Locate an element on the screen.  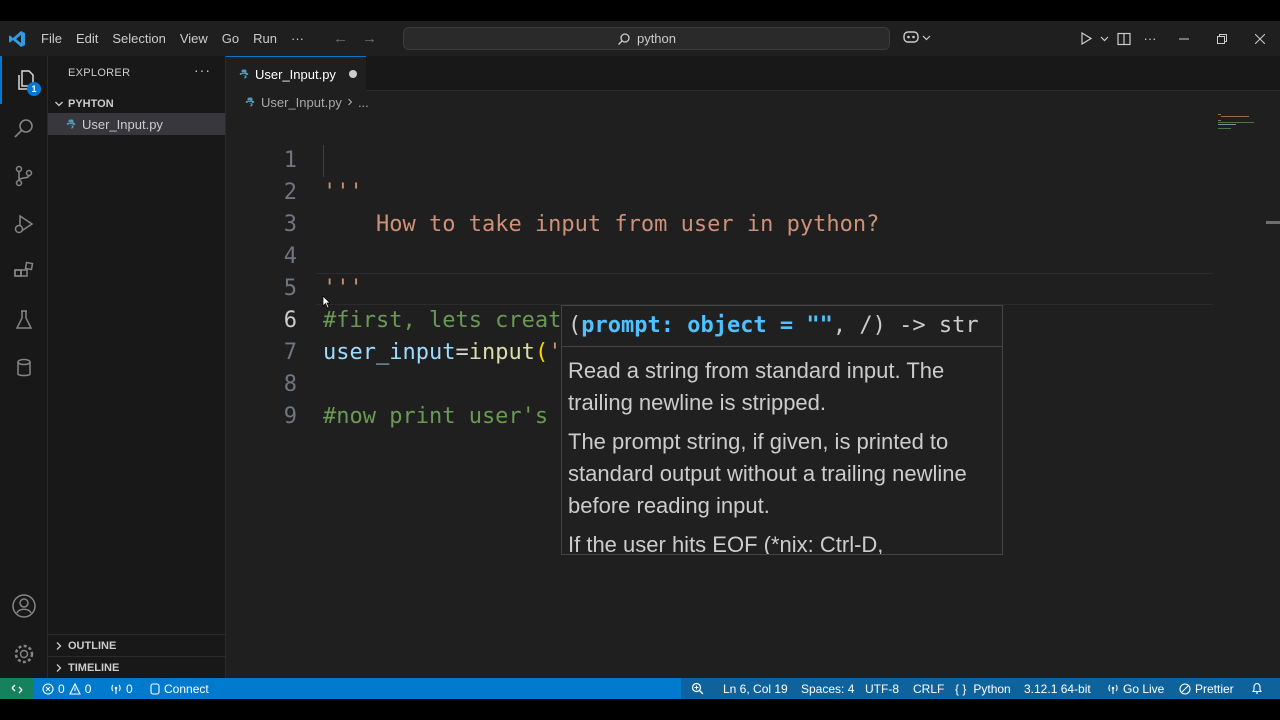
prettier-button: Prettier is located at coordinates (1206, 688).